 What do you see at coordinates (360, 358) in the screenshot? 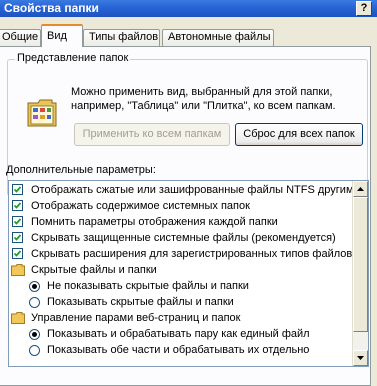
I see `scroll-down-arrow-icon` at bounding box center [360, 358].